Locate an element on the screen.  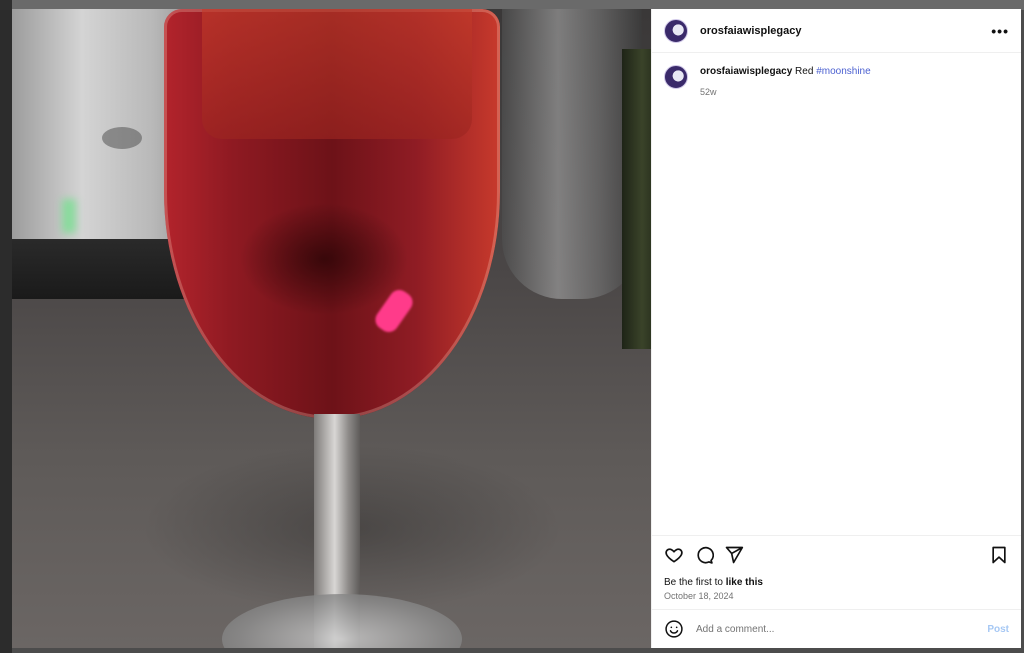
post-button: Post is located at coordinates (998, 629).